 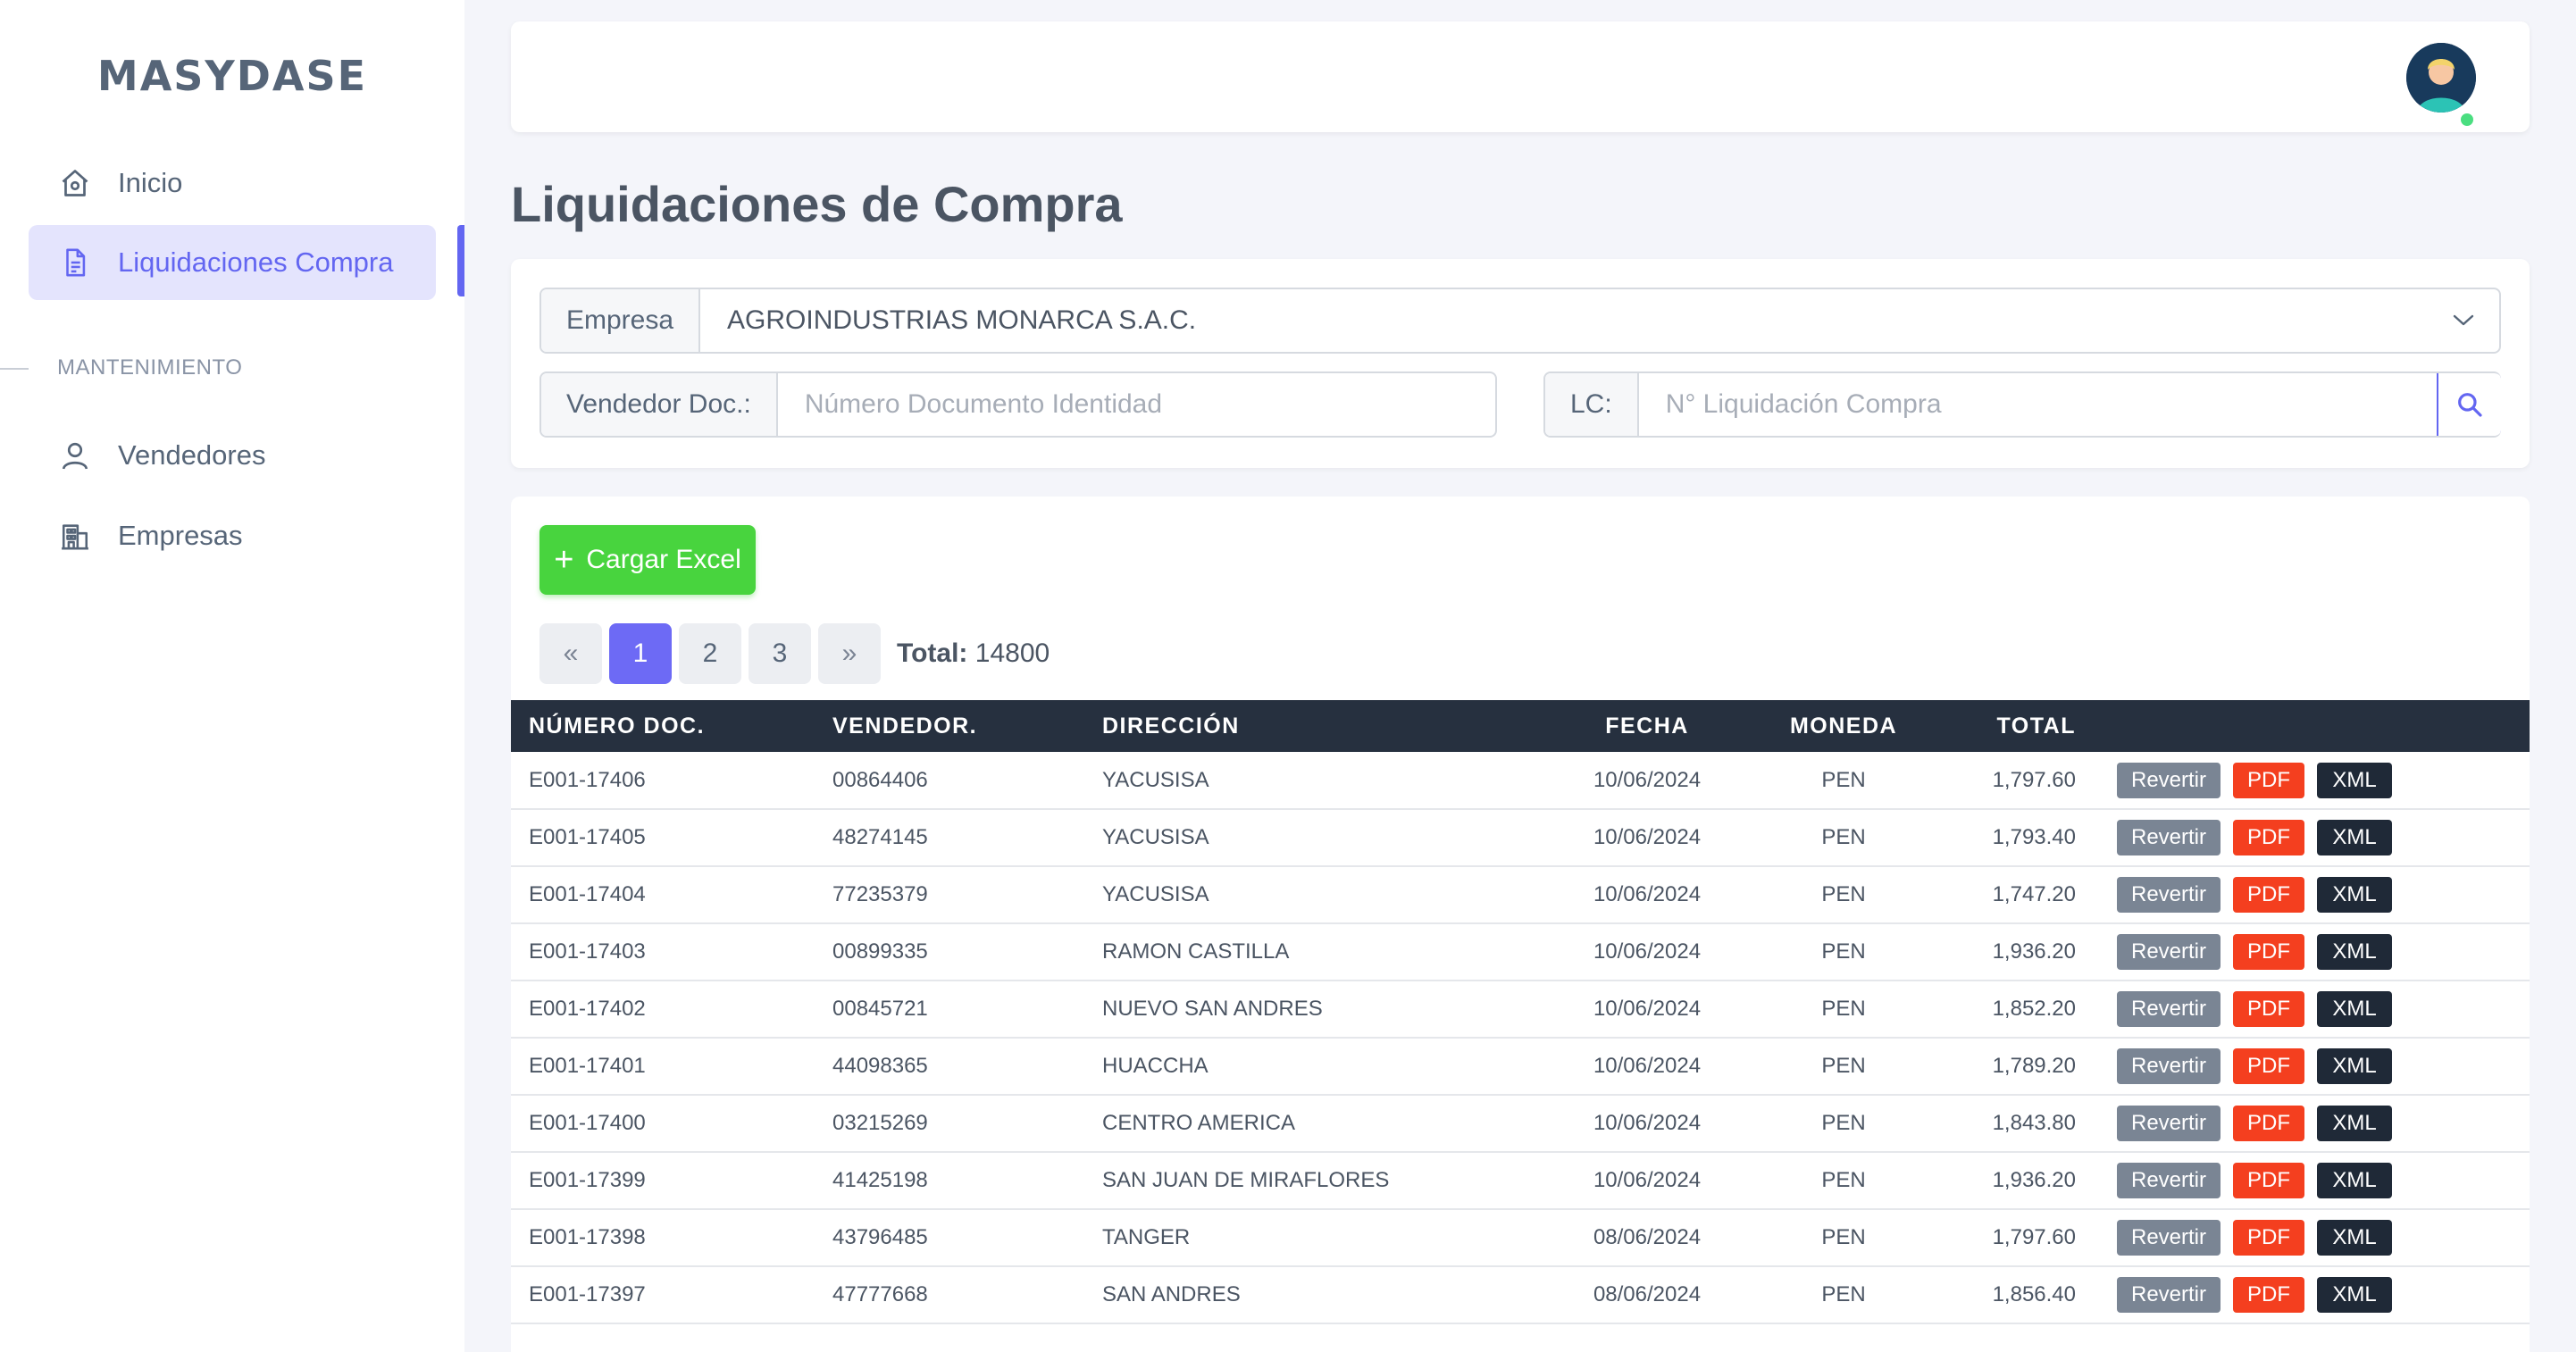 I want to click on empresa-value: AGROINDUSTRIAS MONARCA S.A.C., so click(x=1564, y=320).